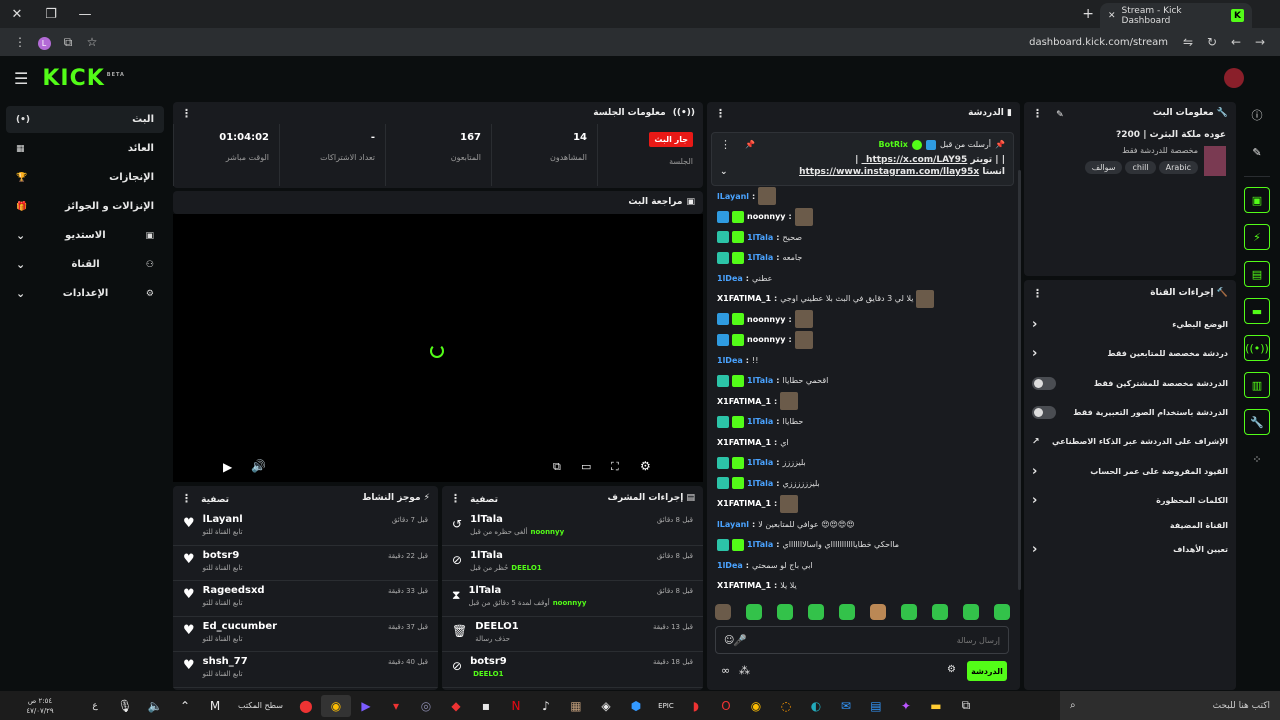 The image size is (1280, 720). What do you see at coordinates (335, 705) in the screenshot?
I see `chrome-taskbar-icon: ◉` at bounding box center [335, 705].